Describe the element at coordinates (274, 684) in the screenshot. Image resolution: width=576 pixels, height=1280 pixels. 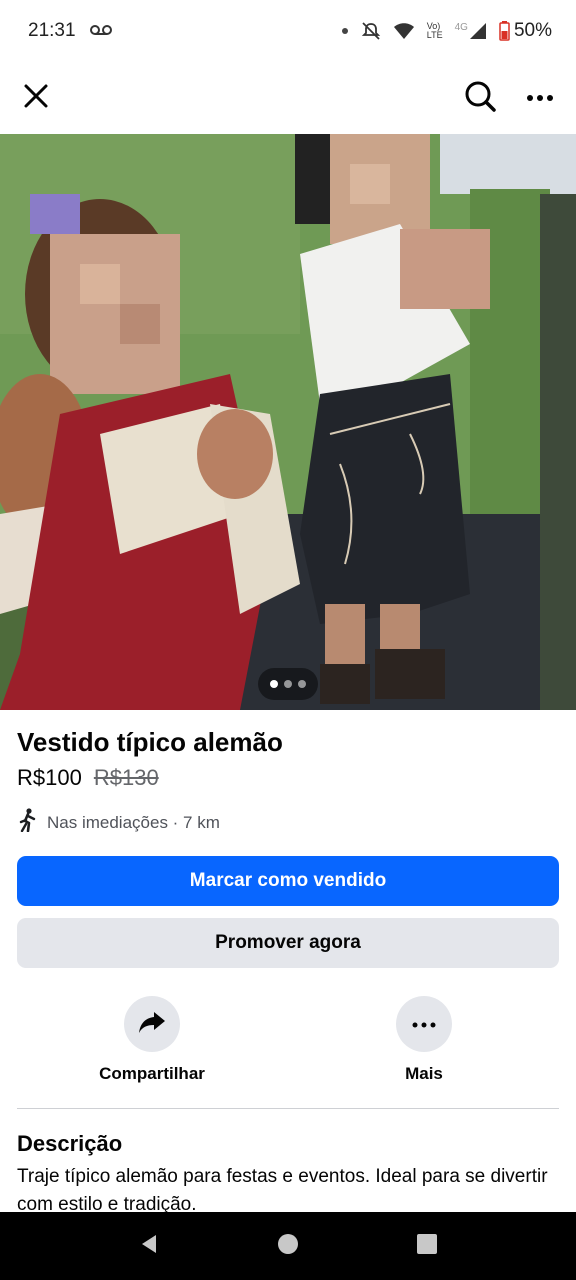
I see `pager-dot-active` at that location.